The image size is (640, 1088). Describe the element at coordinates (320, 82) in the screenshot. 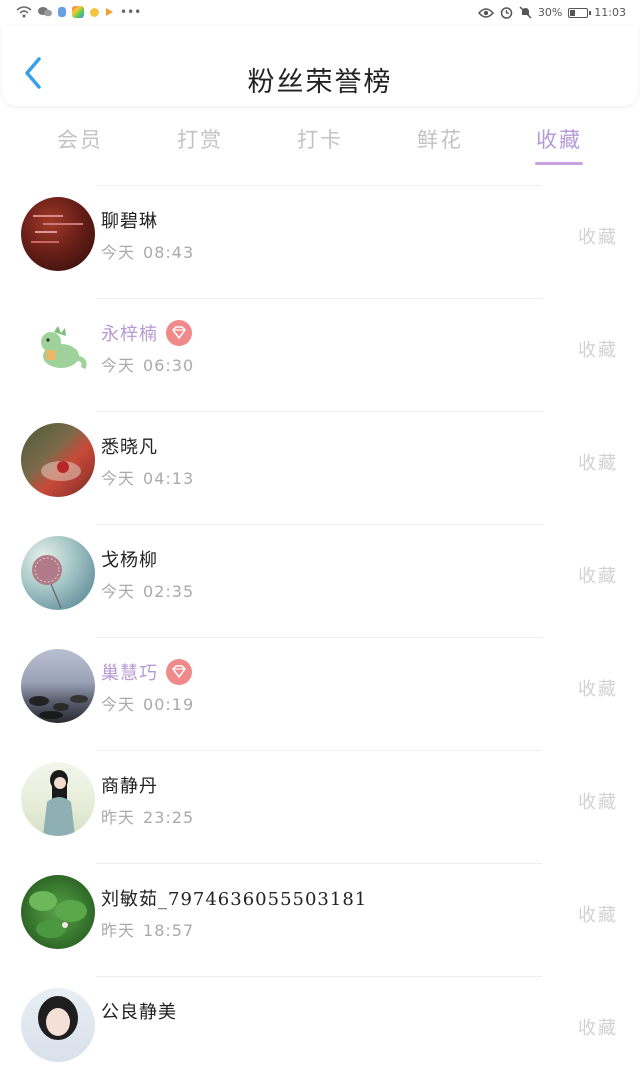

I see `page-title: 粉丝荣誉榜` at that location.